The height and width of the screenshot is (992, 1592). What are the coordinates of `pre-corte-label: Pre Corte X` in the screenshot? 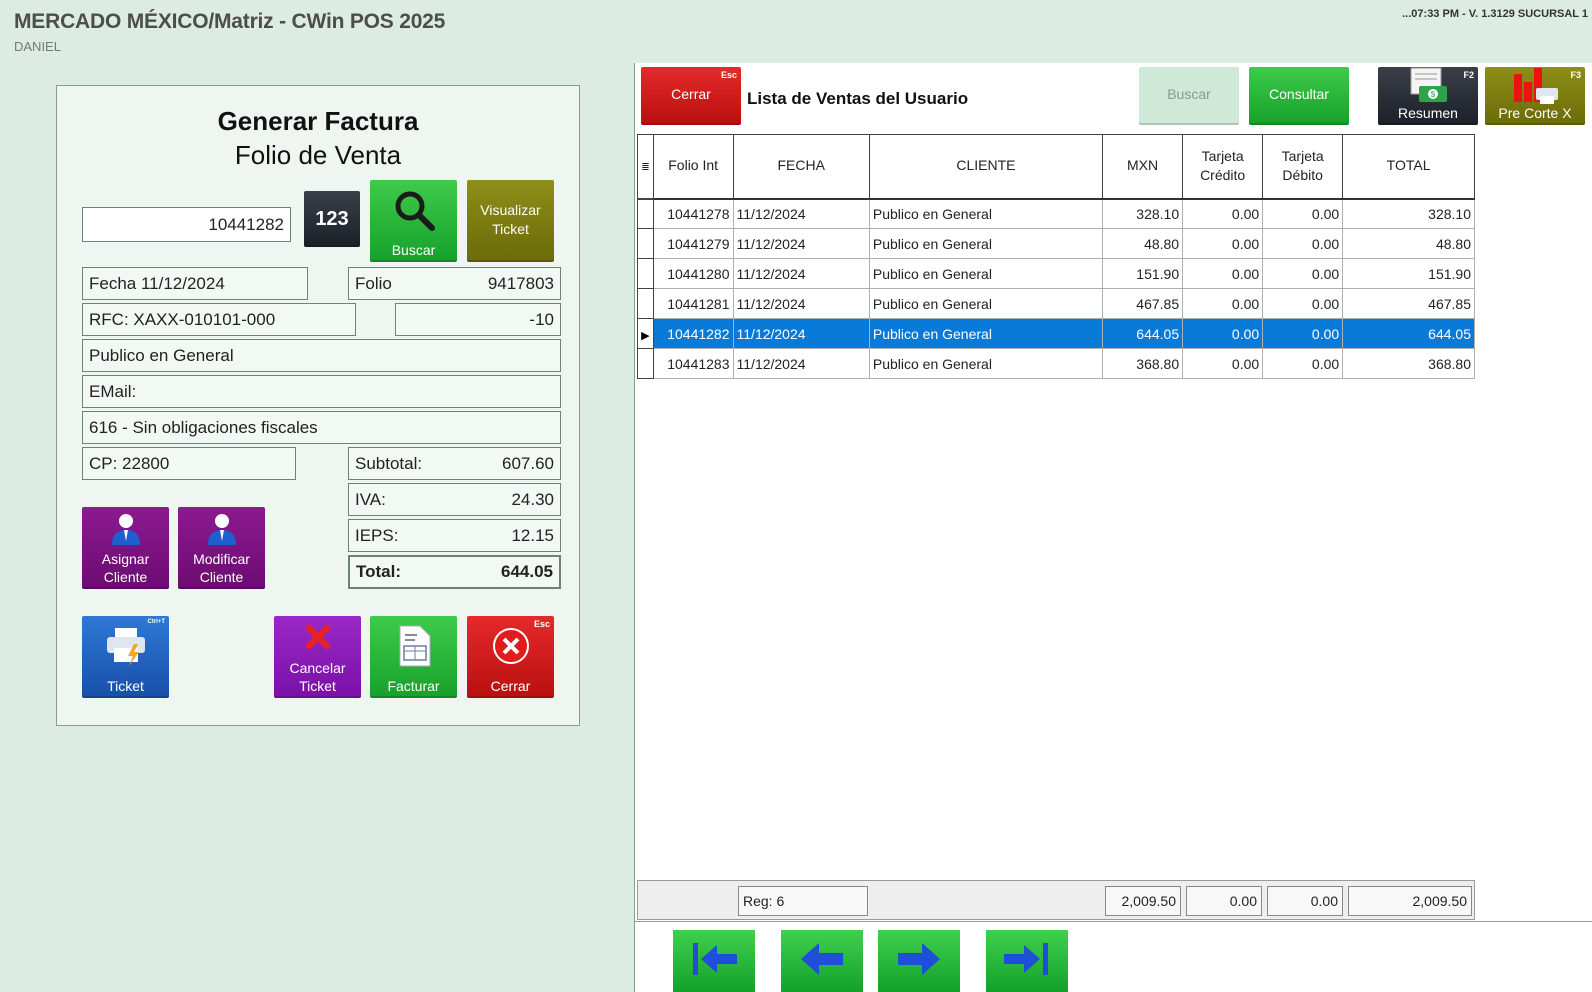 It's located at (1535, 112).